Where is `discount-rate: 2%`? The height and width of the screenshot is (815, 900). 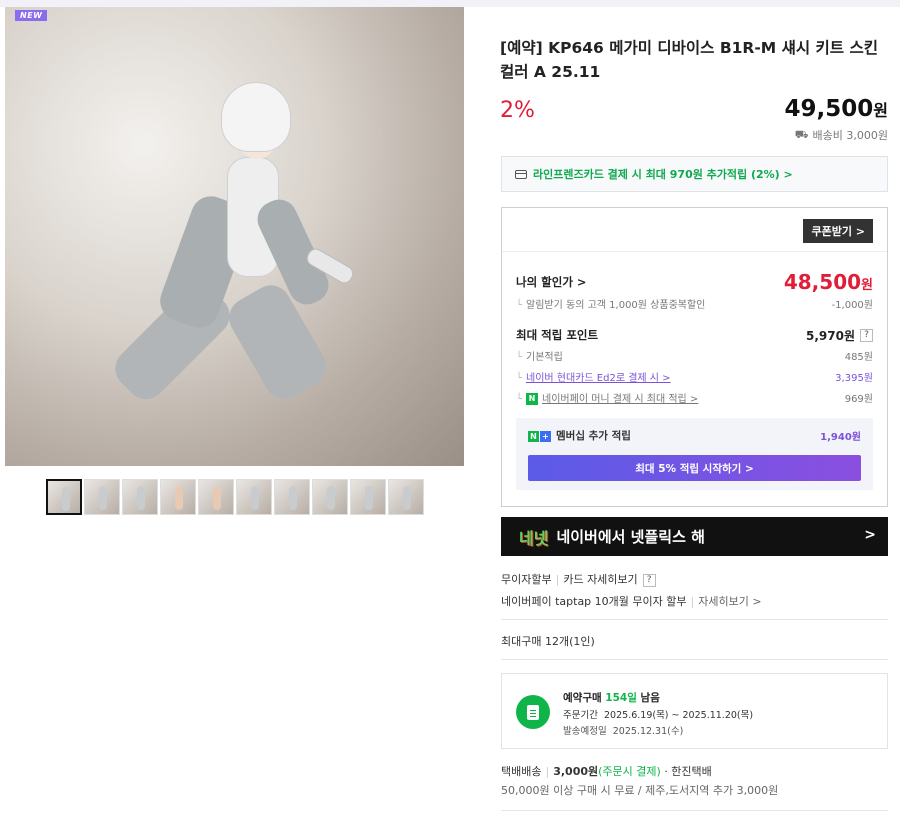
discount-rate: 2% is located at coordinates (517, 110).